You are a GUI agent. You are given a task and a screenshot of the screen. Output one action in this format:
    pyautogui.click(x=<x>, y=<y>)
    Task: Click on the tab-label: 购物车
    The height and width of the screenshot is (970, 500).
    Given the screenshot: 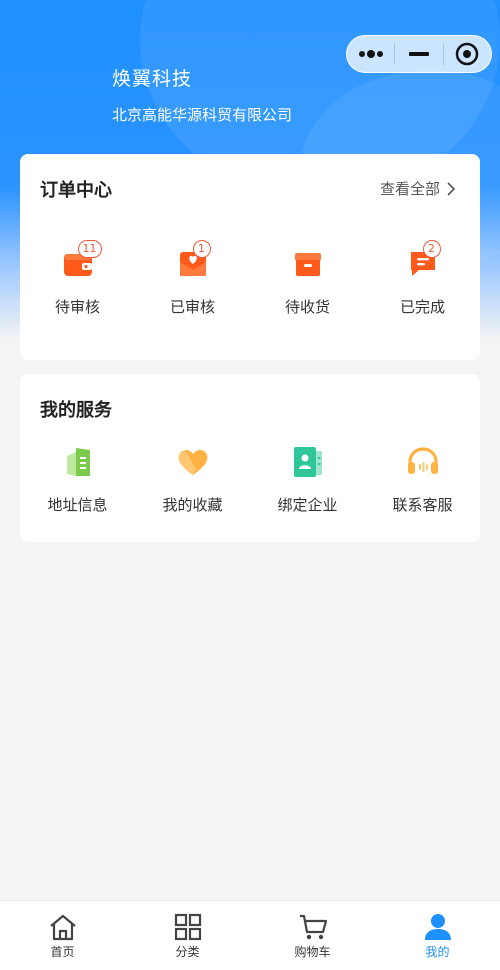 What is the action you would take?
    pyautogui.click(x=312, y=952)
    